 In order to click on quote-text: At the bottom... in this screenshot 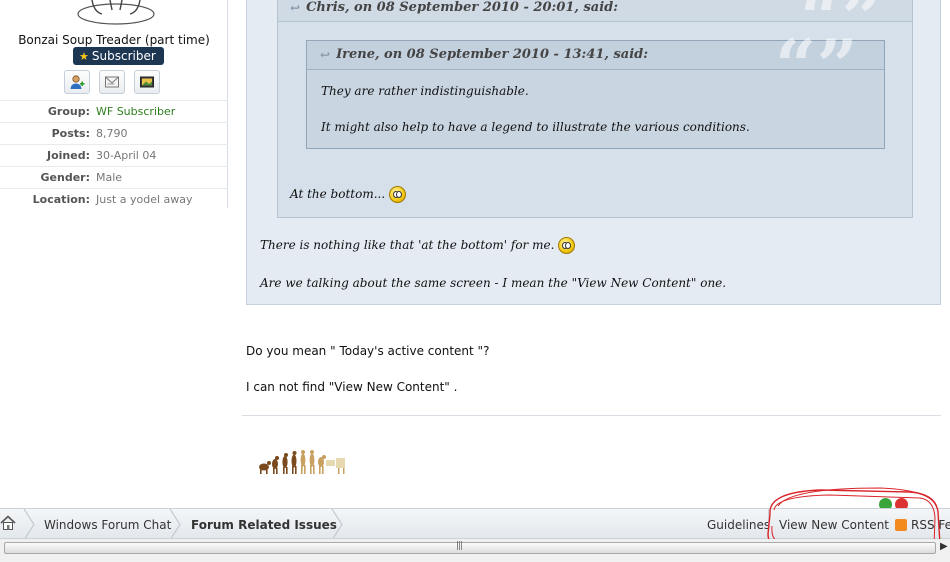, I will do `click(338, 194)`.